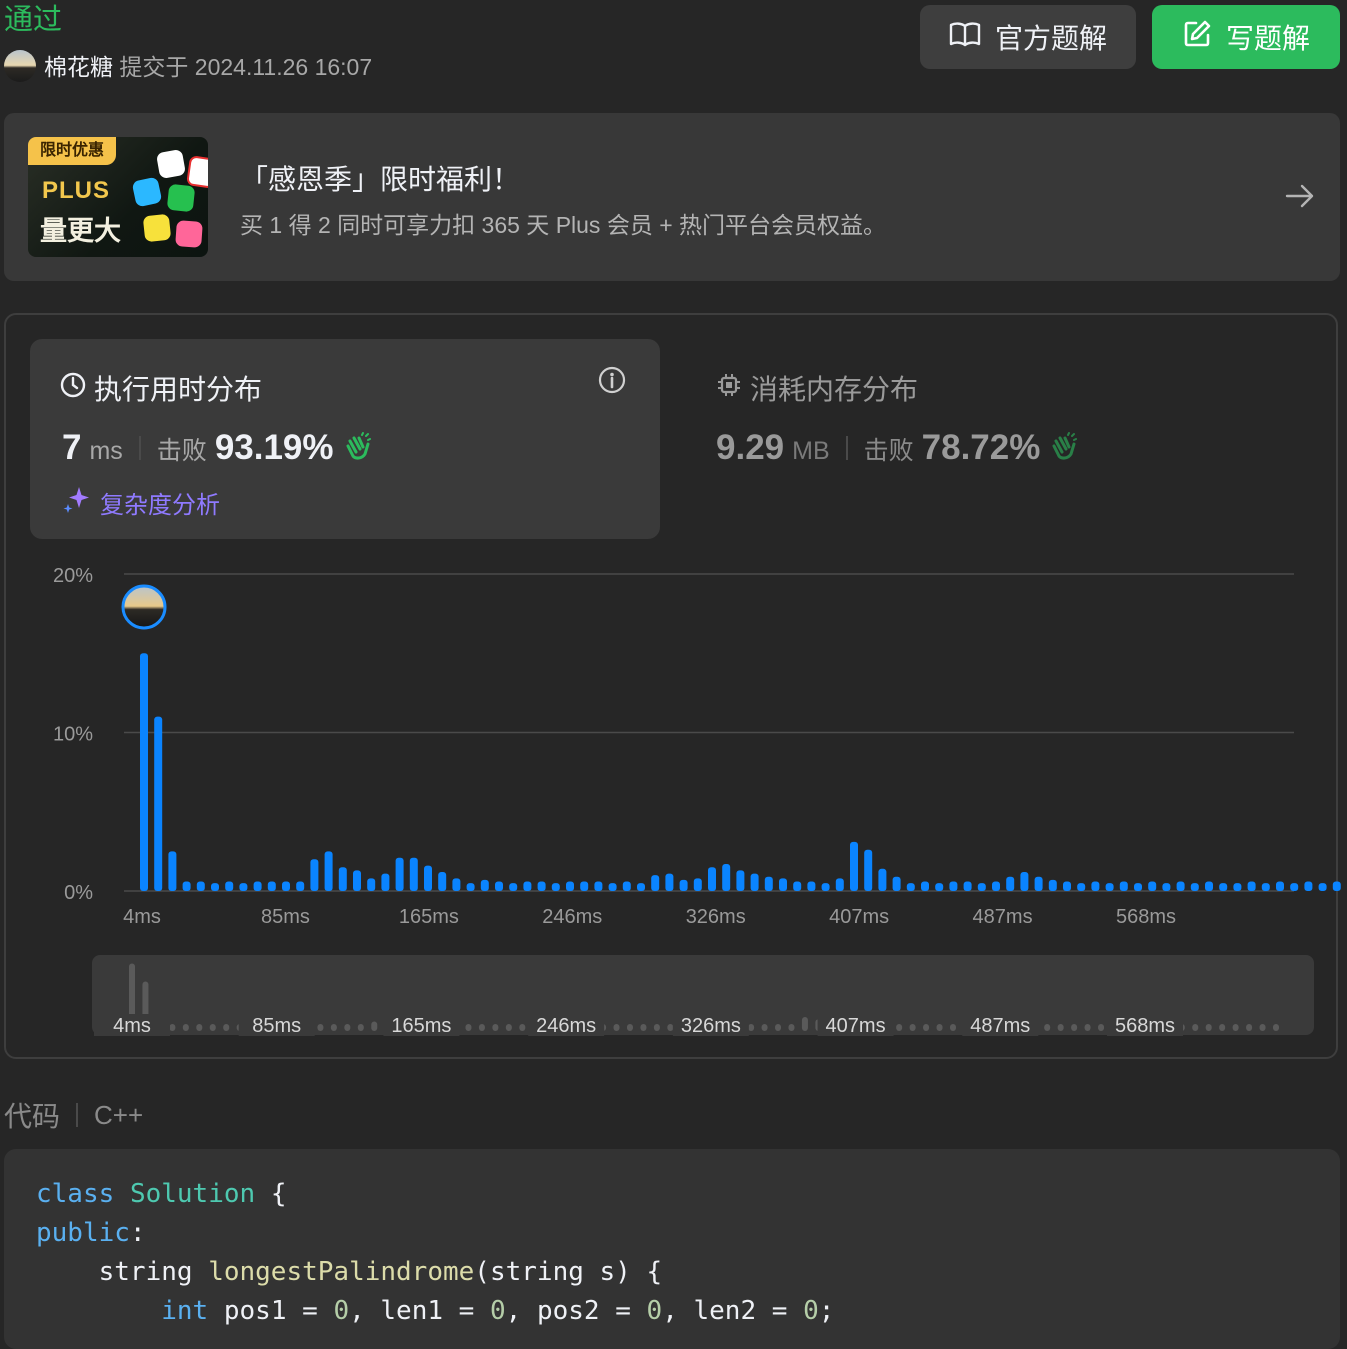 This screenshot has width=1347, height=1349. Describe the element at coordinates (429, 917) in the screenshot. I see `x-tick-label: 165ms` at that location.